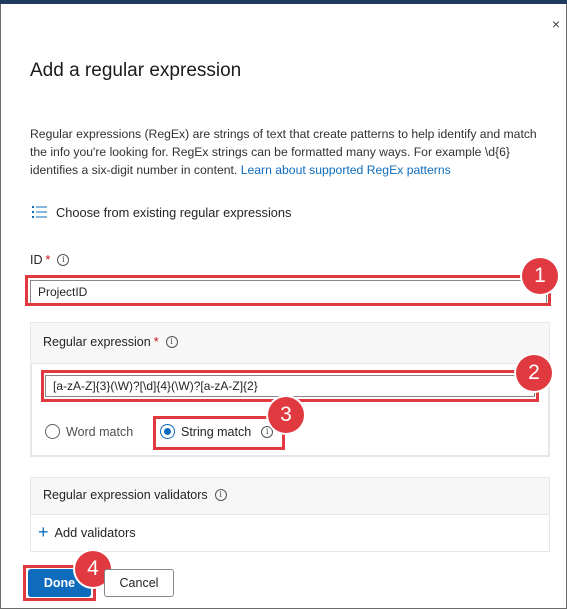 The image size is (567, 609). I want to click on regex-label-text: Regular expression, so click(97, 342).